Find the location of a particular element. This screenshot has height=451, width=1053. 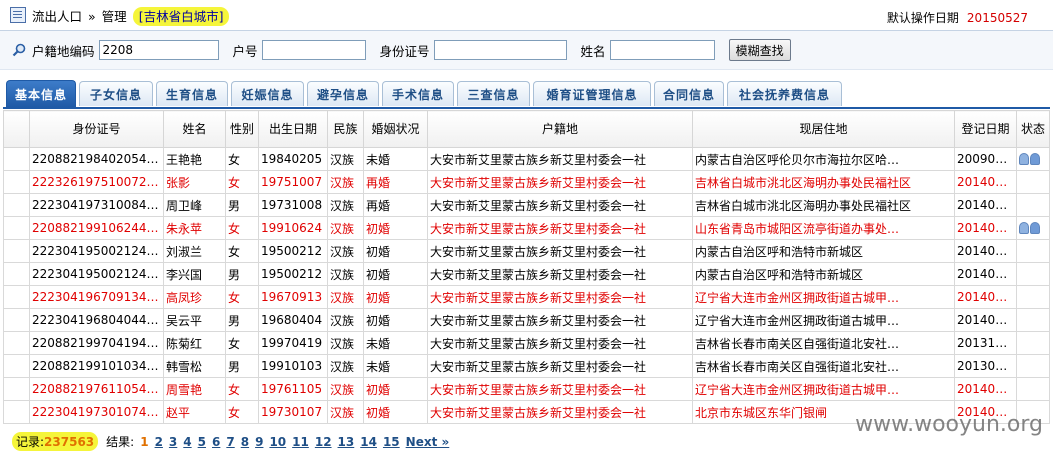

tab-5: 手术信息 is located at coordinates (418, 93).